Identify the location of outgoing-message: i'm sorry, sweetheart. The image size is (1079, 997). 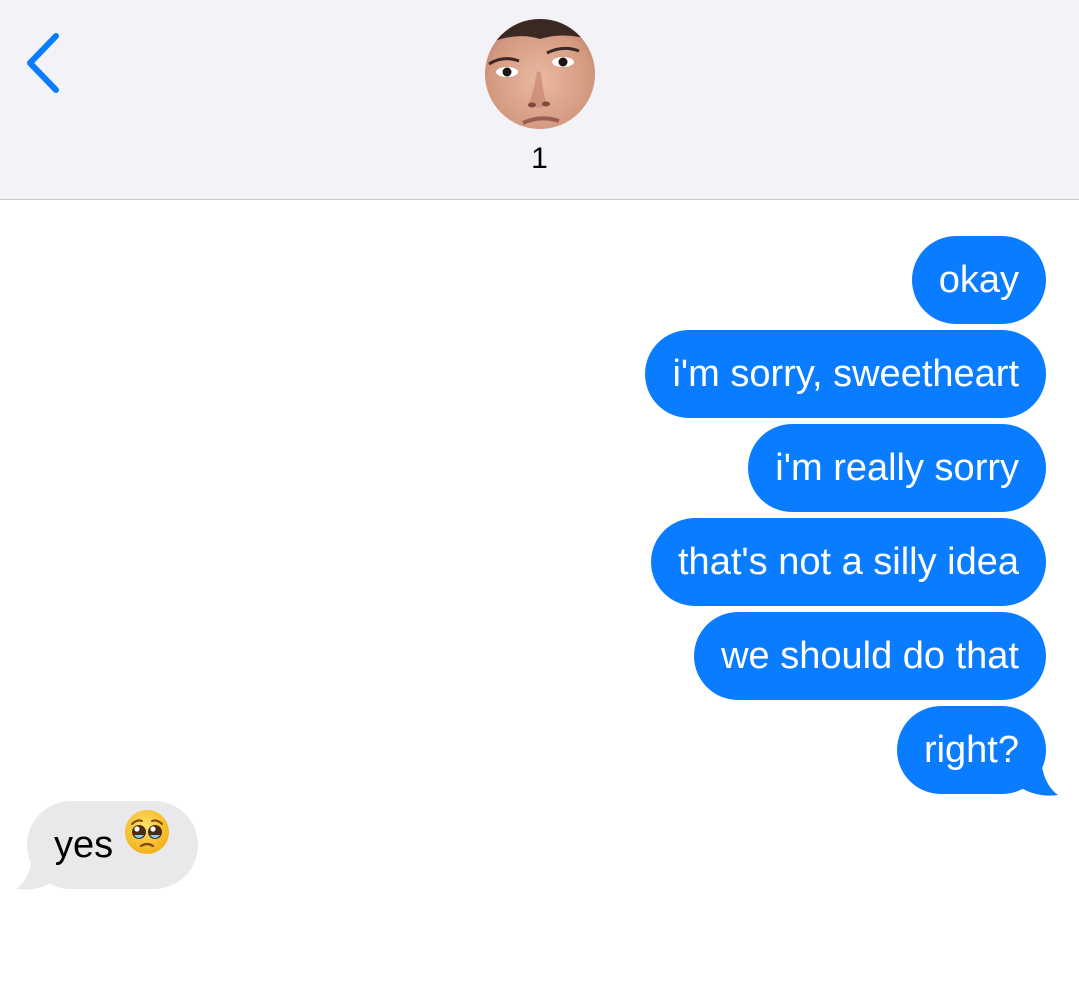
(845, 374).